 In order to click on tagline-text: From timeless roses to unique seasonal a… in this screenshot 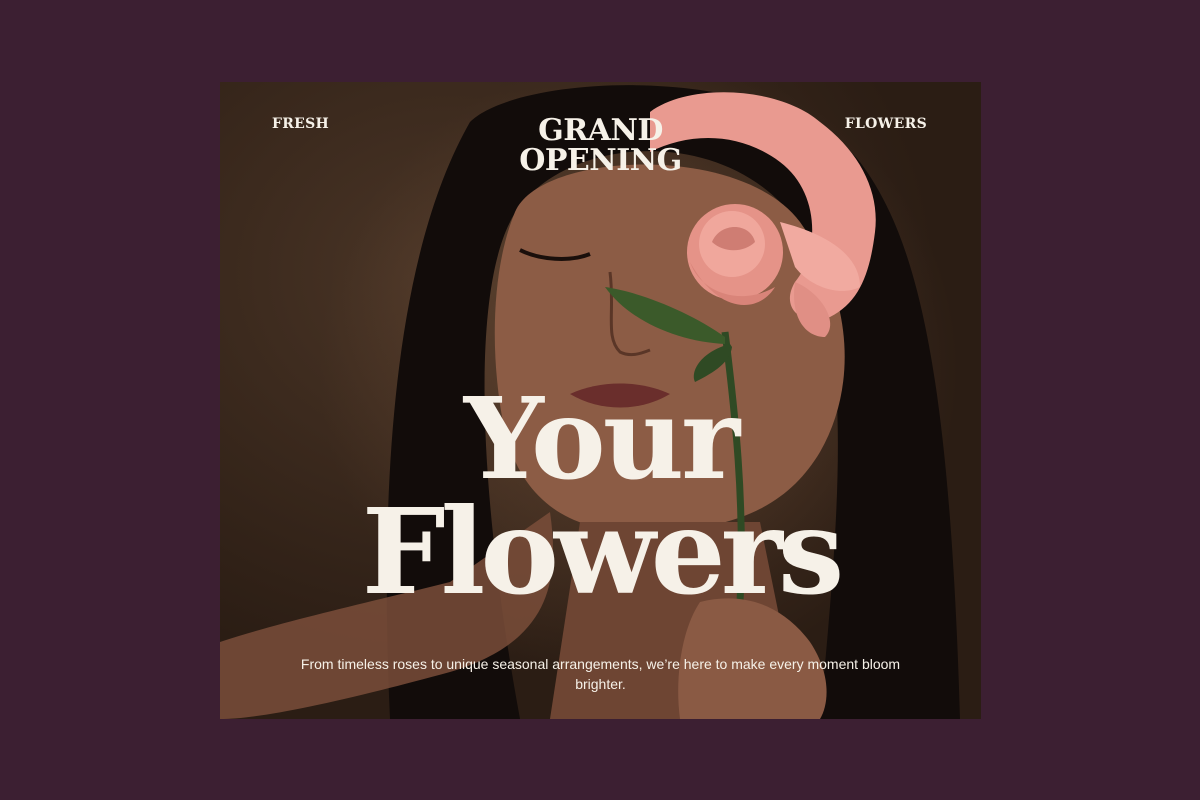, I will do `click(600, 674)`.